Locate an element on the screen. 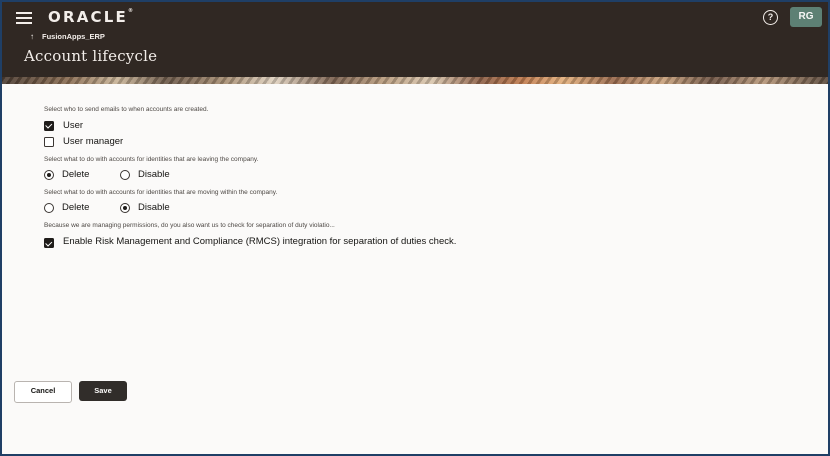 This screenshot has width=830, height=456. checkbox-user-manager-box is located at coordinates (49, 141).